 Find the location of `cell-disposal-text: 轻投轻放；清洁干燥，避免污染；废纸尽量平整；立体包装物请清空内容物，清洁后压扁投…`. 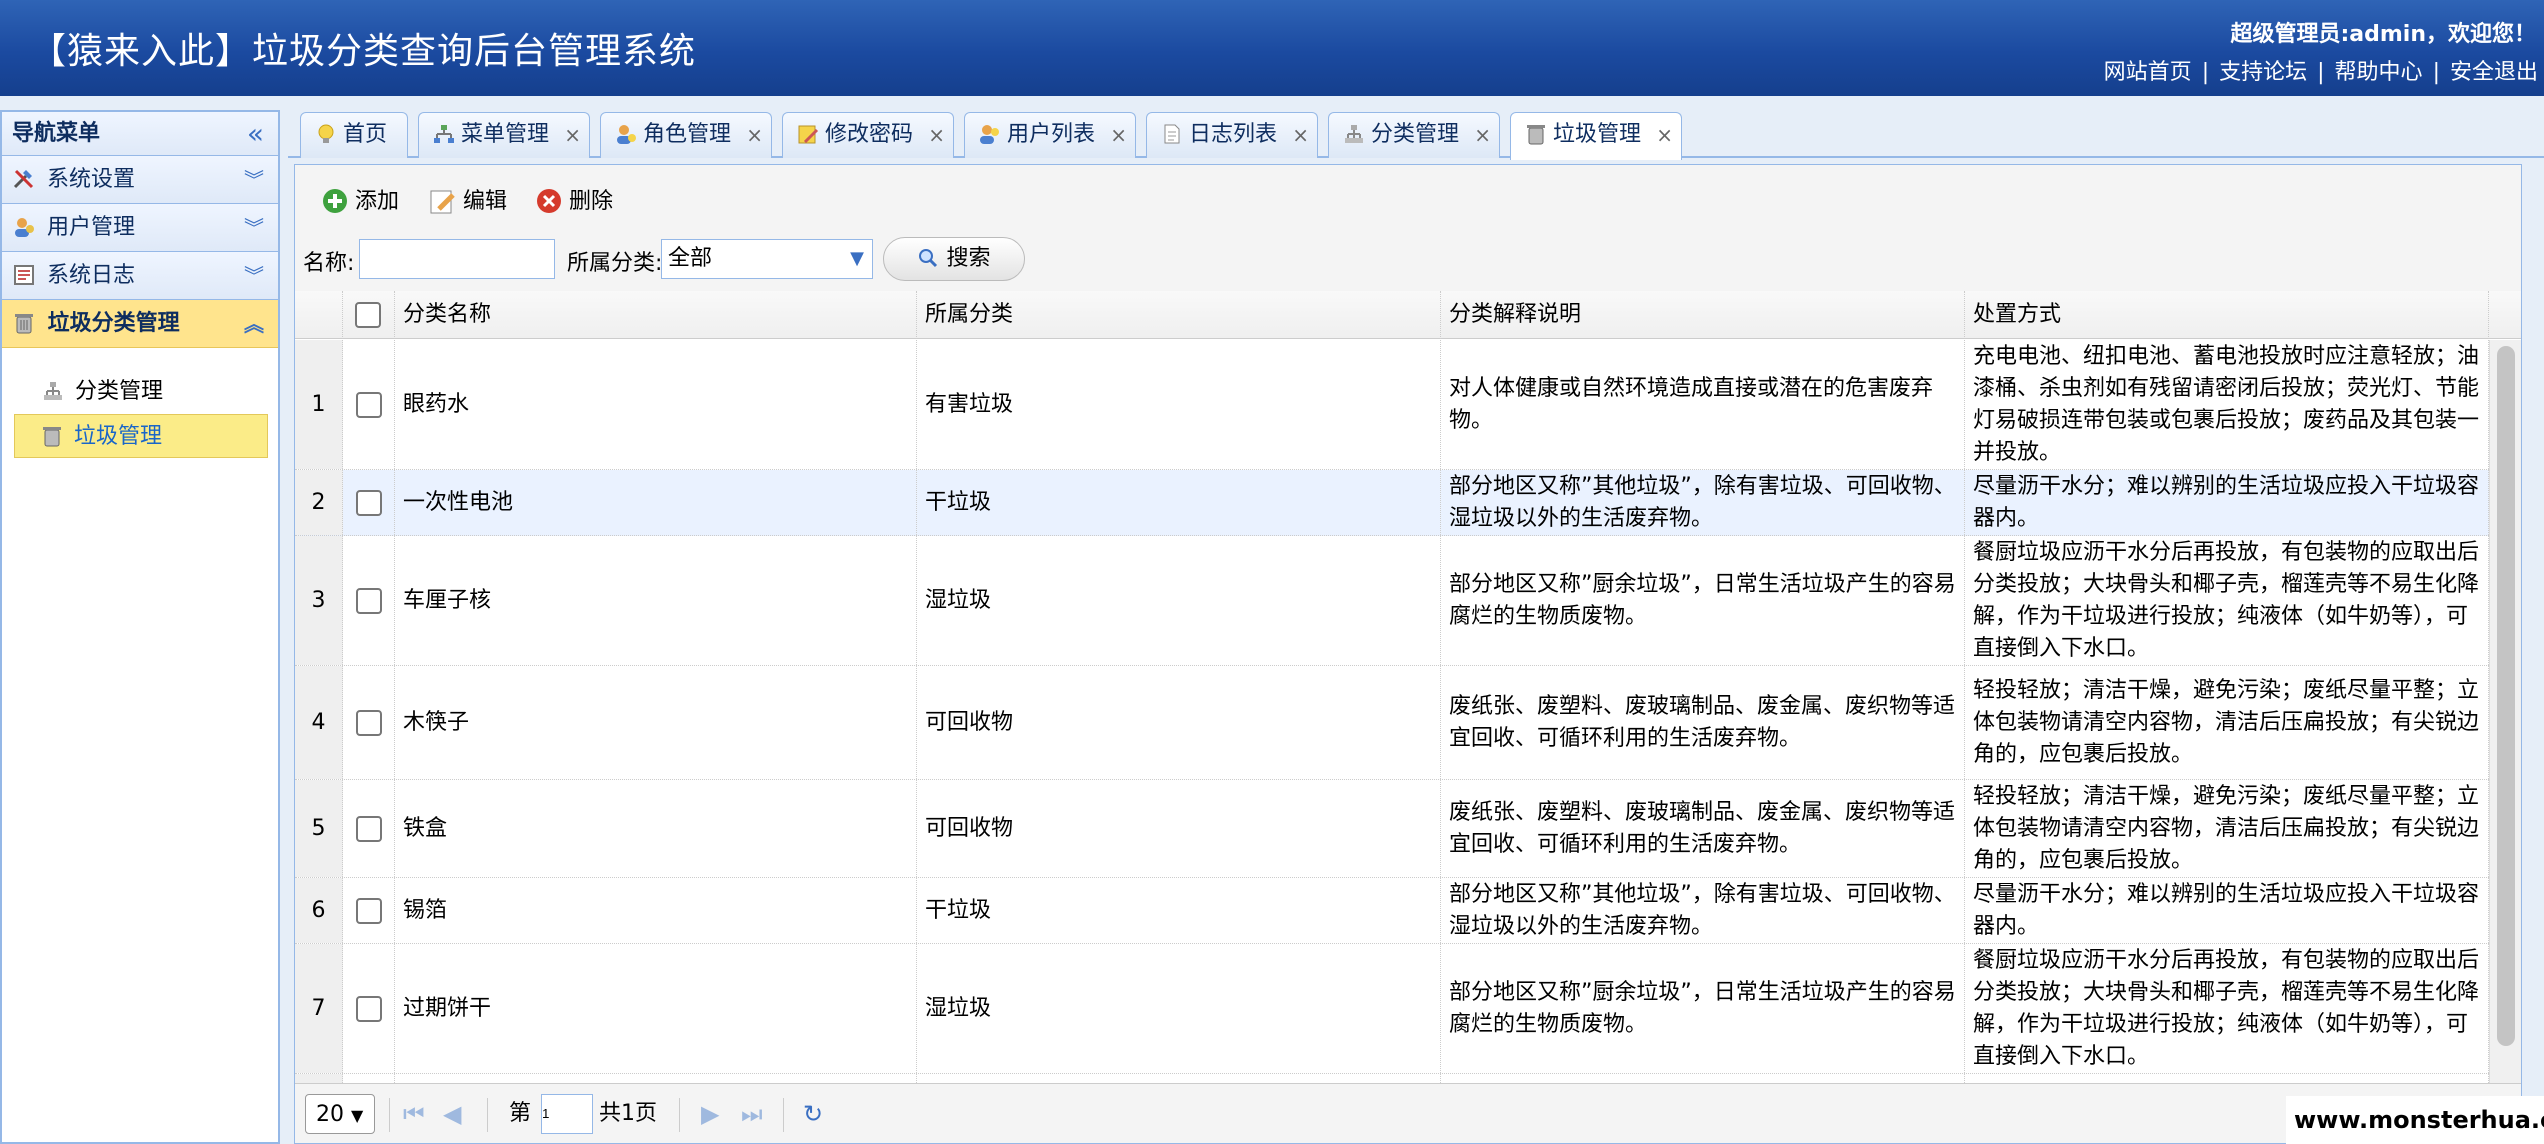

cell-disposal-text: 轻投轻放；清洁干燥，避免污染；废纸尽量平整；立体包装物请清空内容物，清洁后压扁投… is located at coordinates (2226, 722).